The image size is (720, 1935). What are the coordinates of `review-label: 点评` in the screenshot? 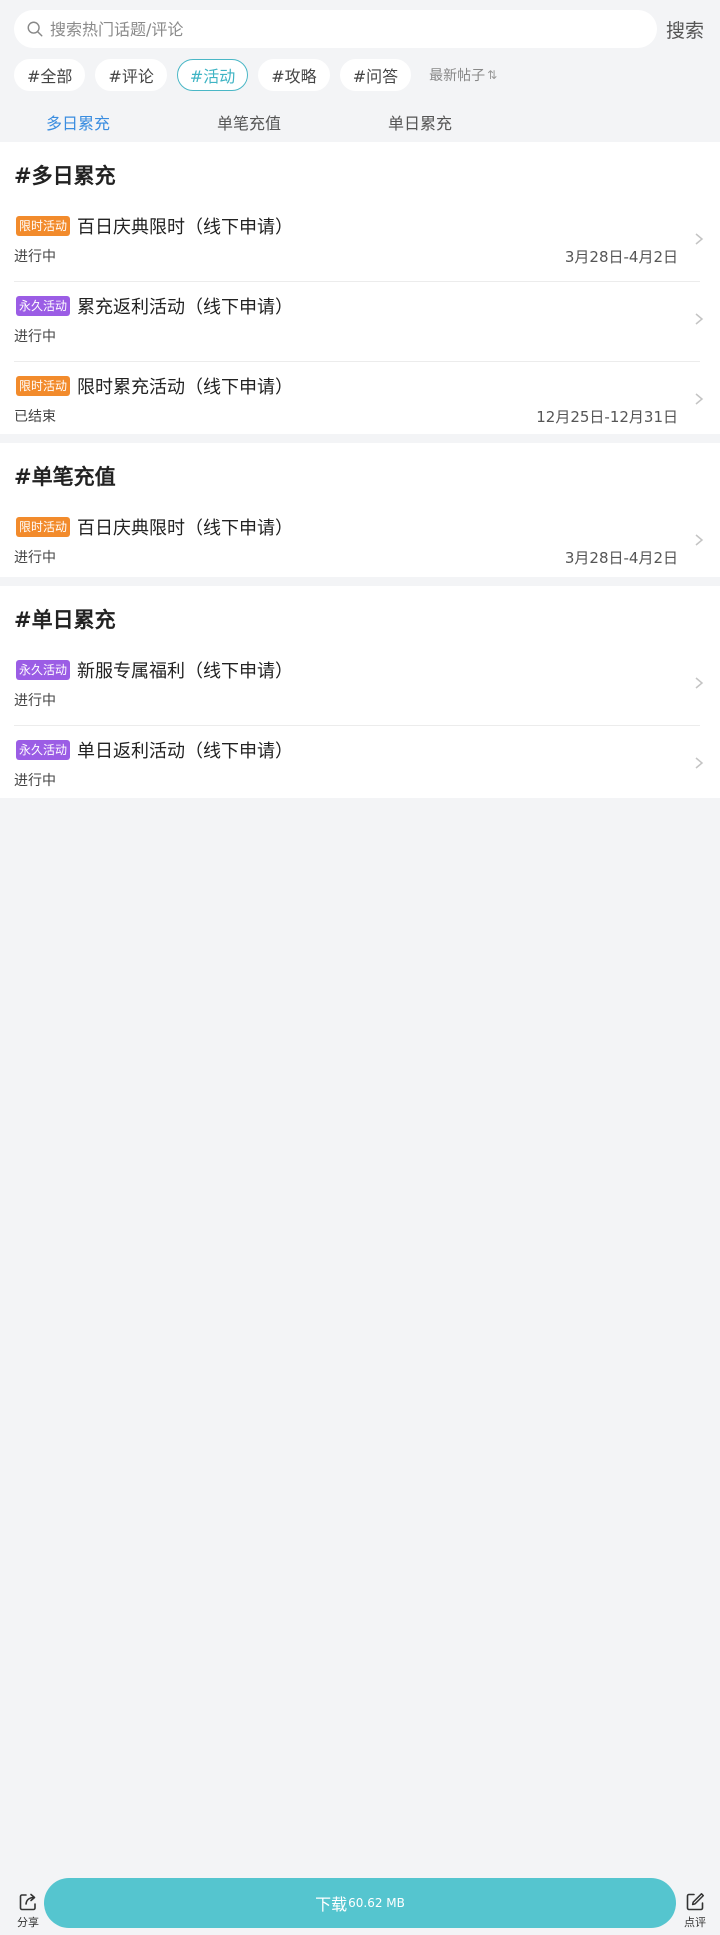 It's located at (695, 1922).